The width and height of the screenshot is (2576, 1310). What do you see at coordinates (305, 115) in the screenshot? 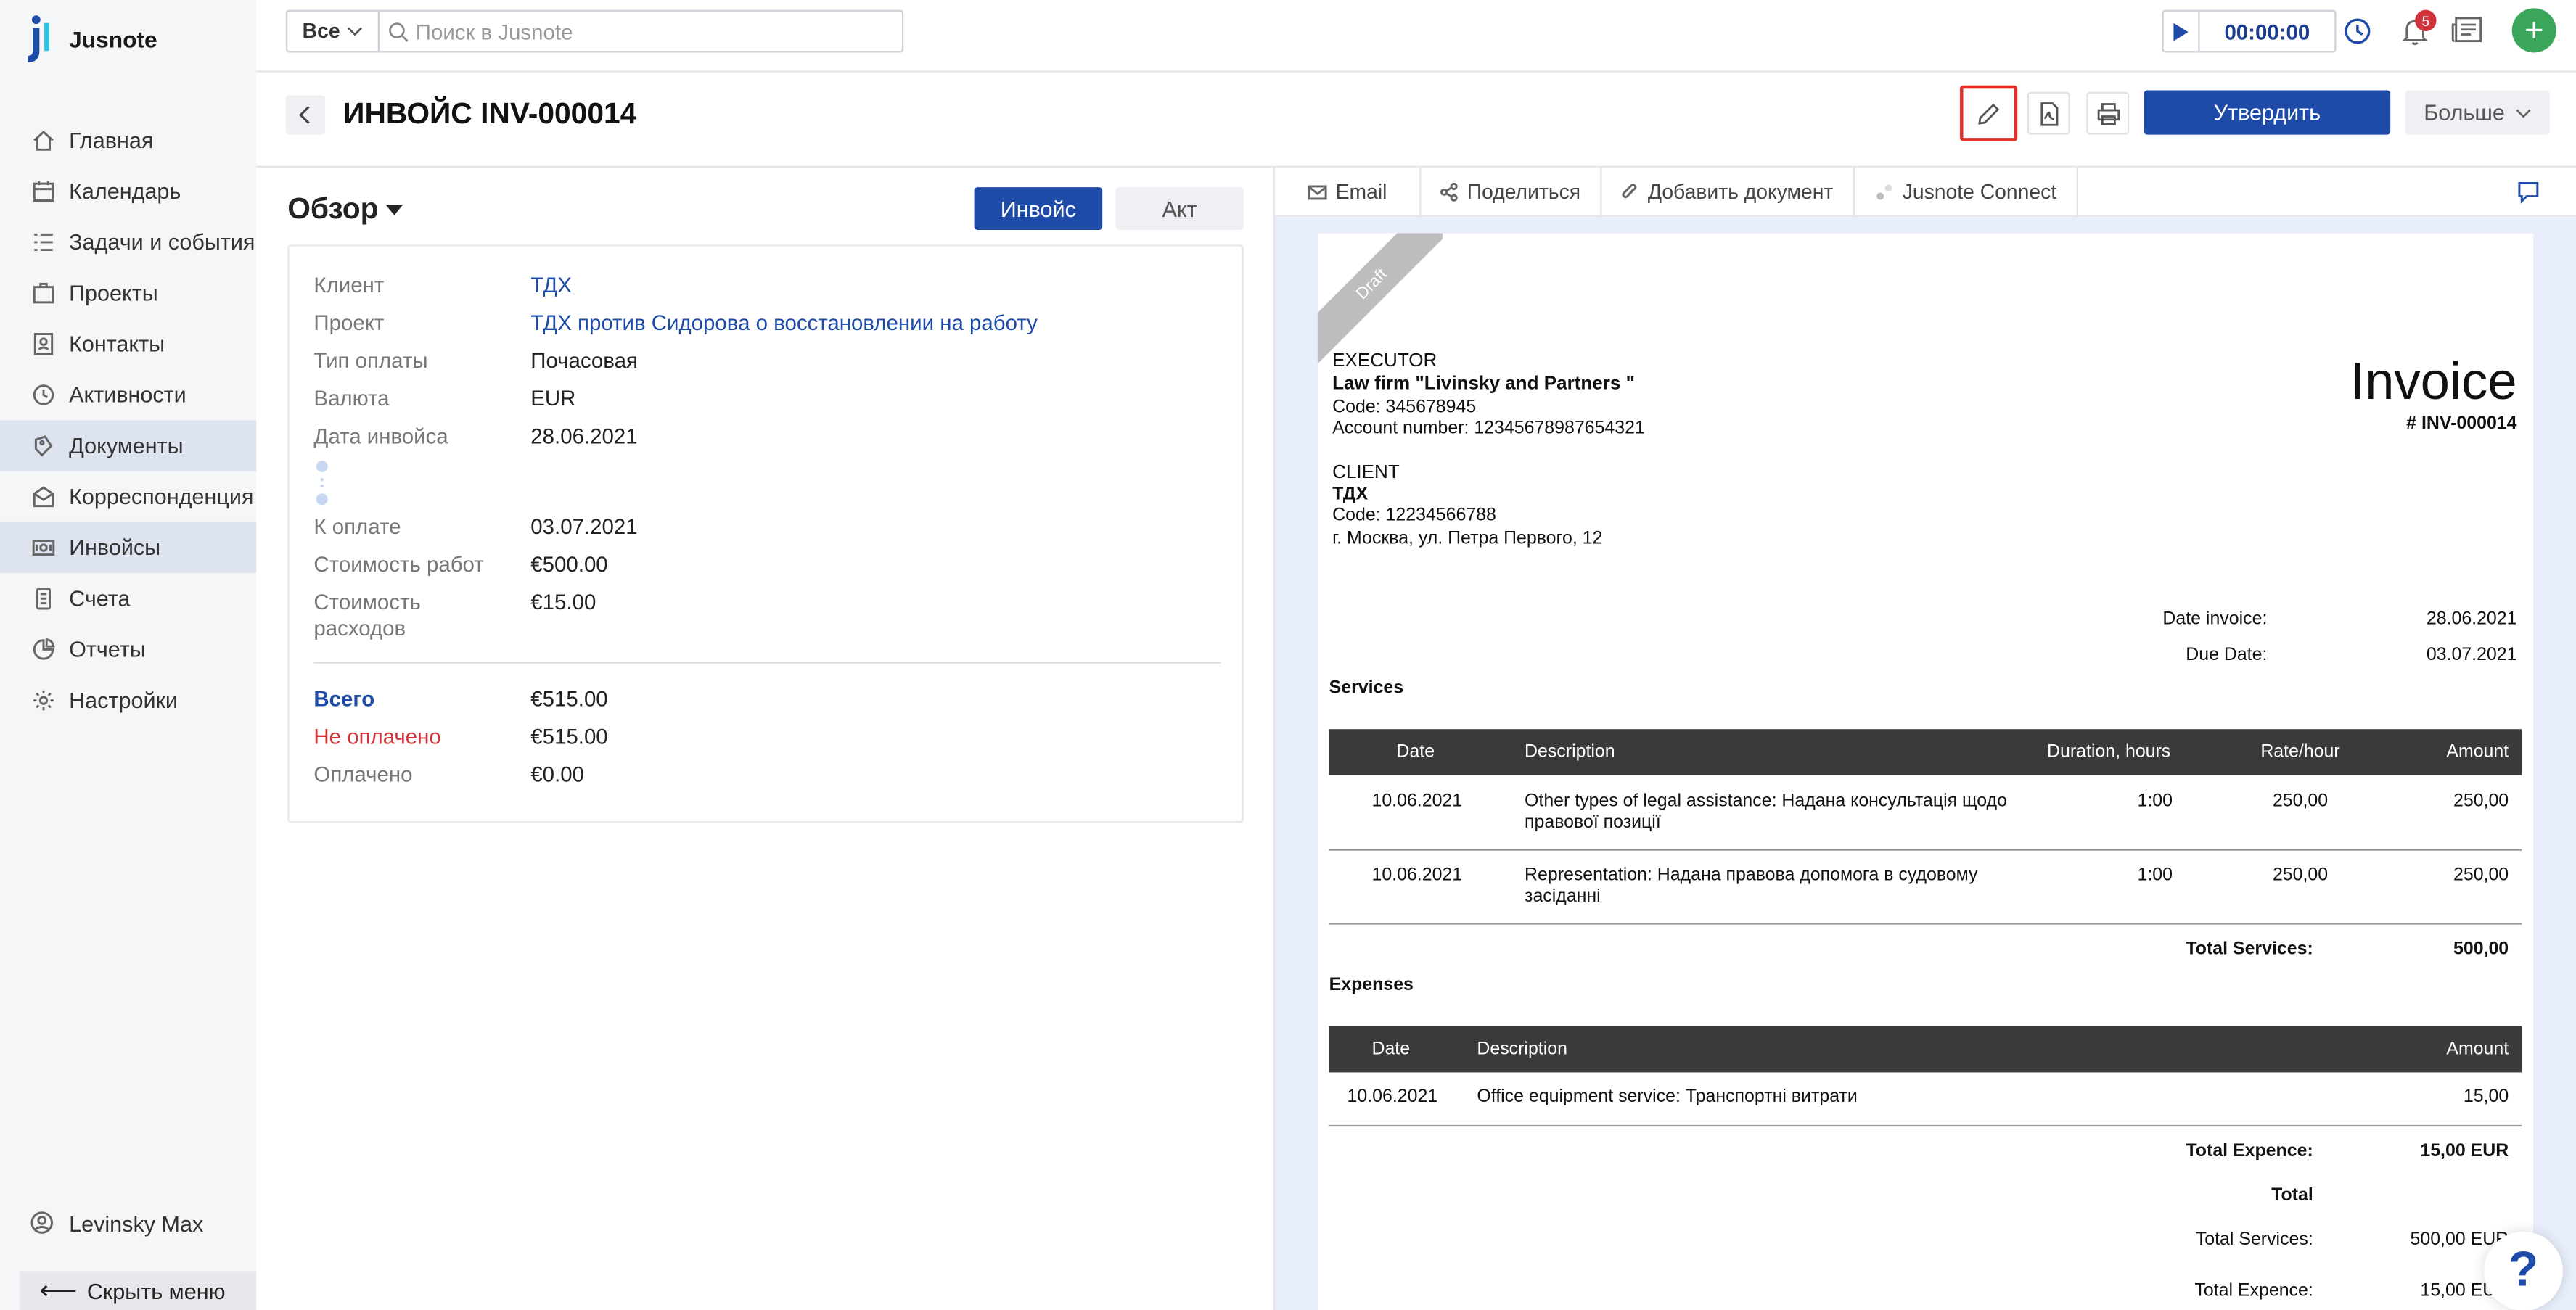
I see `back-button` at bounding box center [305, 115].